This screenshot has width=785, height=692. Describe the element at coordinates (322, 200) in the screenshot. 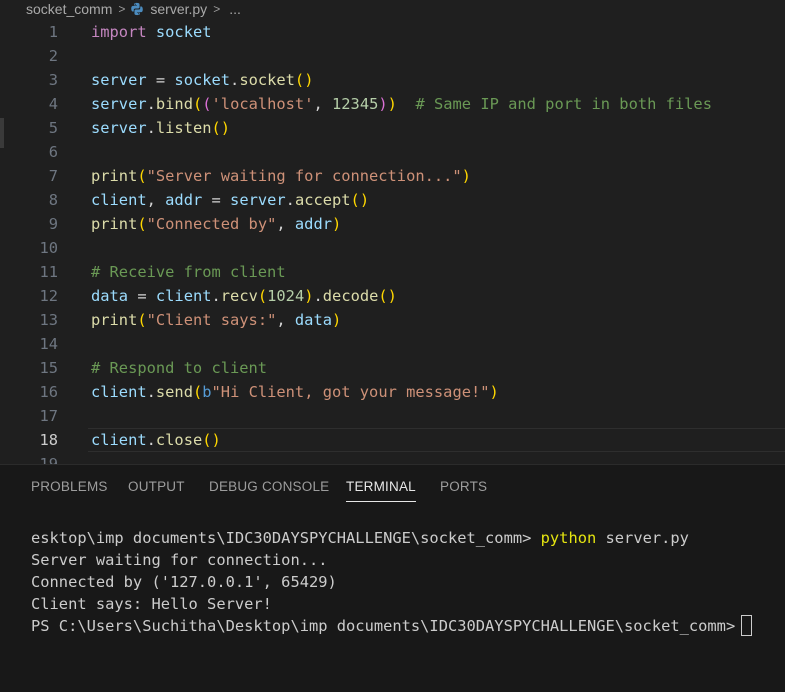

I see `code-token: accept` at that location.